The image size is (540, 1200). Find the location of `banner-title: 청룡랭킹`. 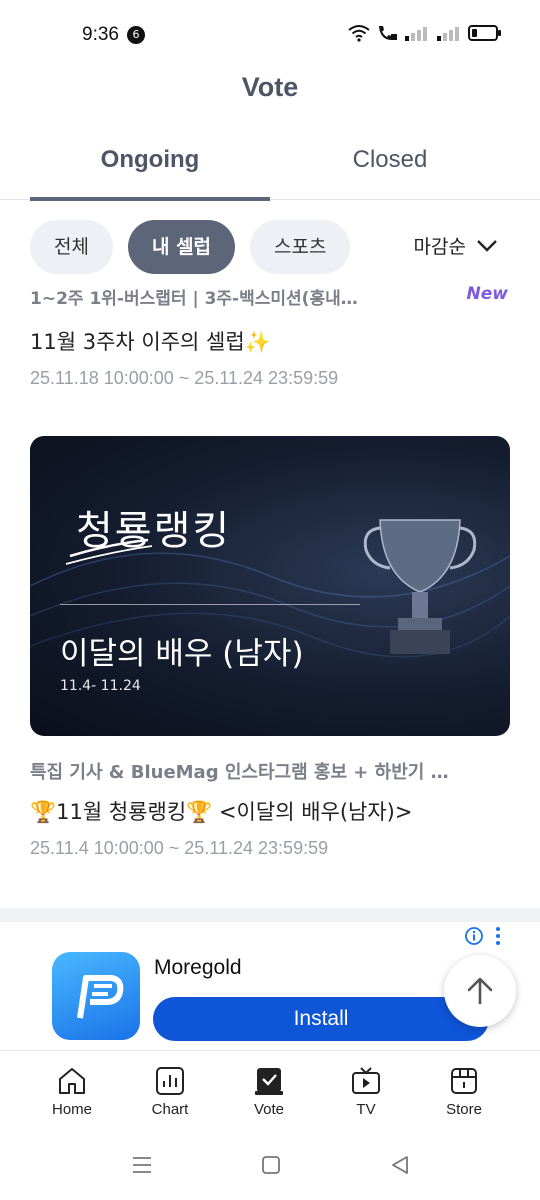

banner-title: 청룡랭킹 is located at coordinates (154, 531).